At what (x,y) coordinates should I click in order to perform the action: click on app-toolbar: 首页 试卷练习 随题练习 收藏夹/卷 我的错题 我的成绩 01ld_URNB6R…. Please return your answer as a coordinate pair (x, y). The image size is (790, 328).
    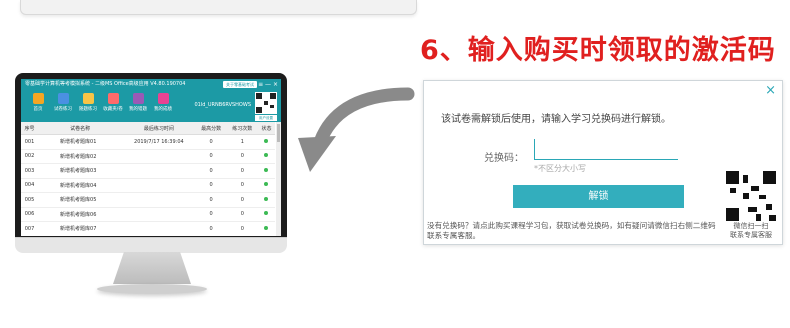
    Looking at the image, I should click on (151, 106).